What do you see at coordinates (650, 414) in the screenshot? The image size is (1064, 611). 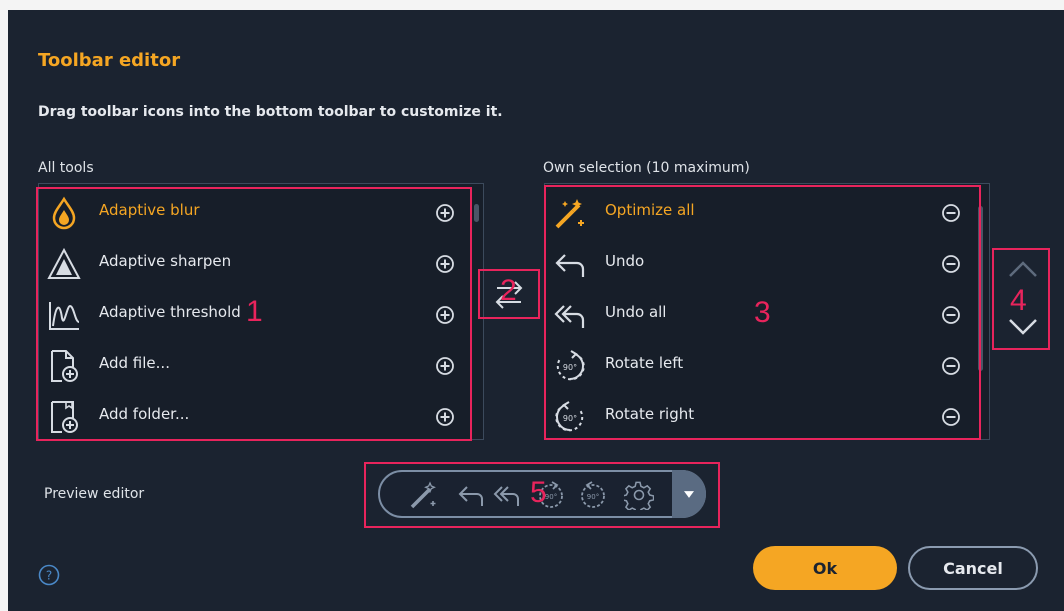 I see `item-label: Rotate right` at bounding box center [650, 414].